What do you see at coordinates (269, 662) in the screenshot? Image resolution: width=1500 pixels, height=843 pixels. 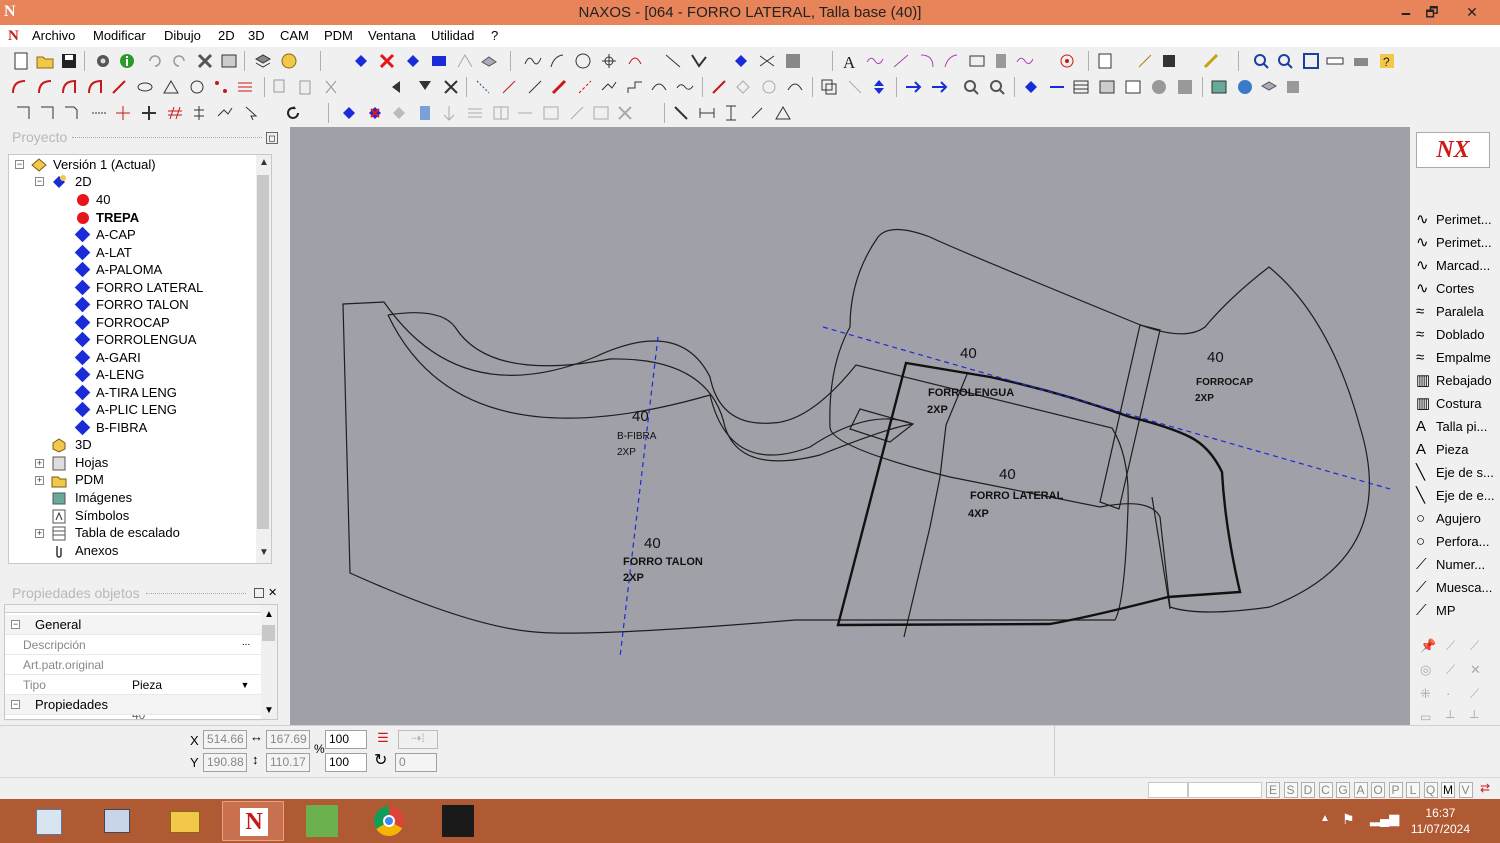 I see `properties-scrollbar: ▲ ▼` at bounding box center [269, 662].